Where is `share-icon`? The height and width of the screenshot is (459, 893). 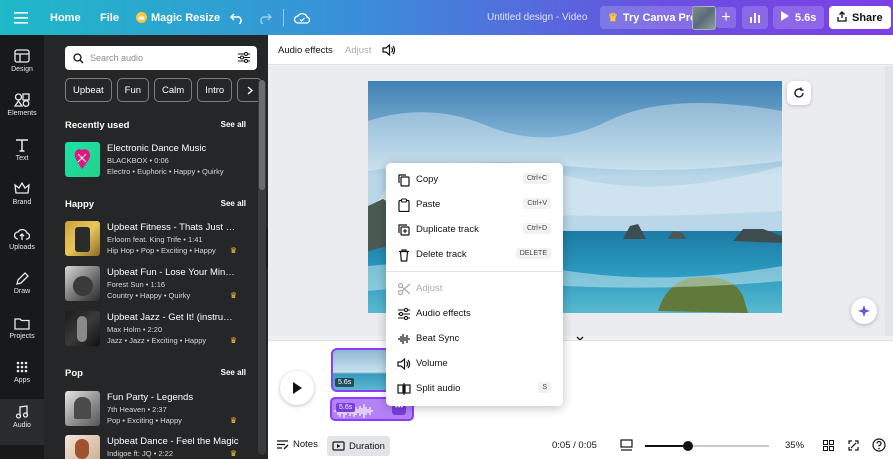 share-icon is located at coordinates (842, 17).